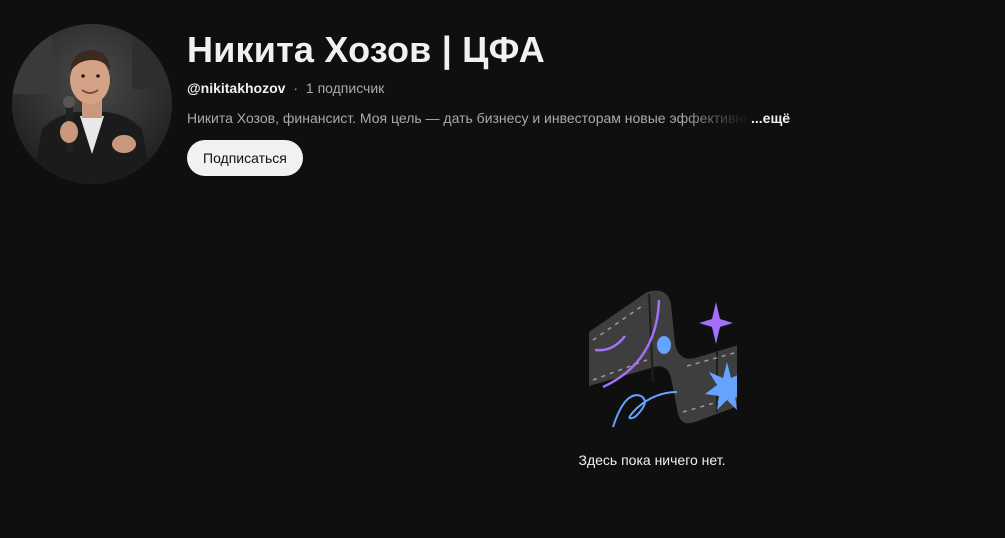  I want to click on subscriber-count: 1 подписчик, so click(345, 88).